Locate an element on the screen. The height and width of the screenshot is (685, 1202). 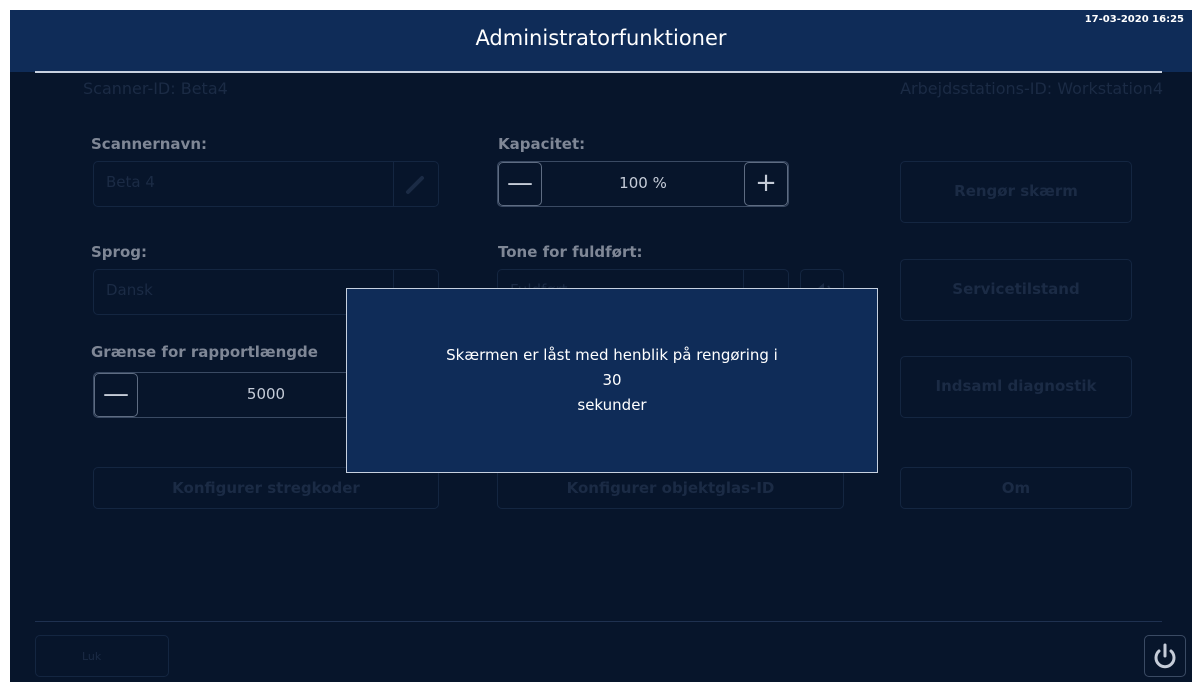
about-label: Om is located at coordinates (1016, 488).